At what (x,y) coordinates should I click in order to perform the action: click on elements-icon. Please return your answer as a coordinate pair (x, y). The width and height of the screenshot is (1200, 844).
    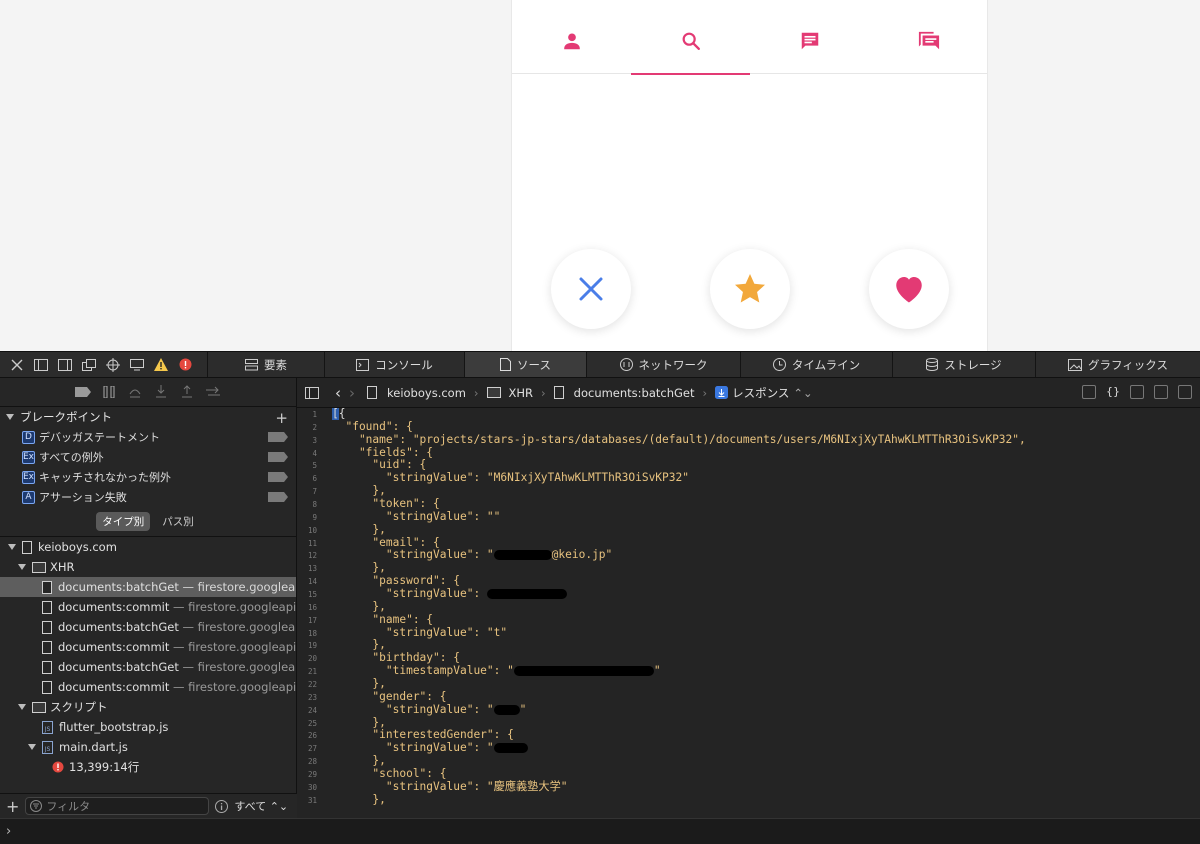
    Looking at the image, I should click on (251, 364).